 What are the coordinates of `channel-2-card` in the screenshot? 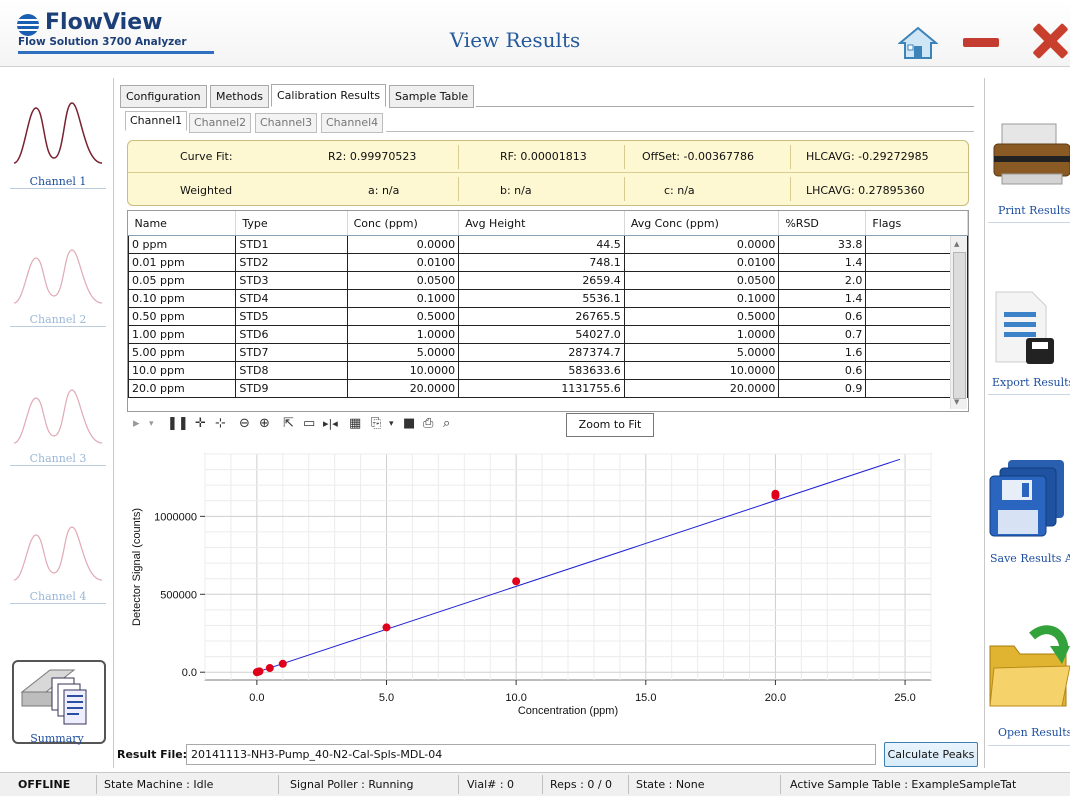 It's located at (58, 276).